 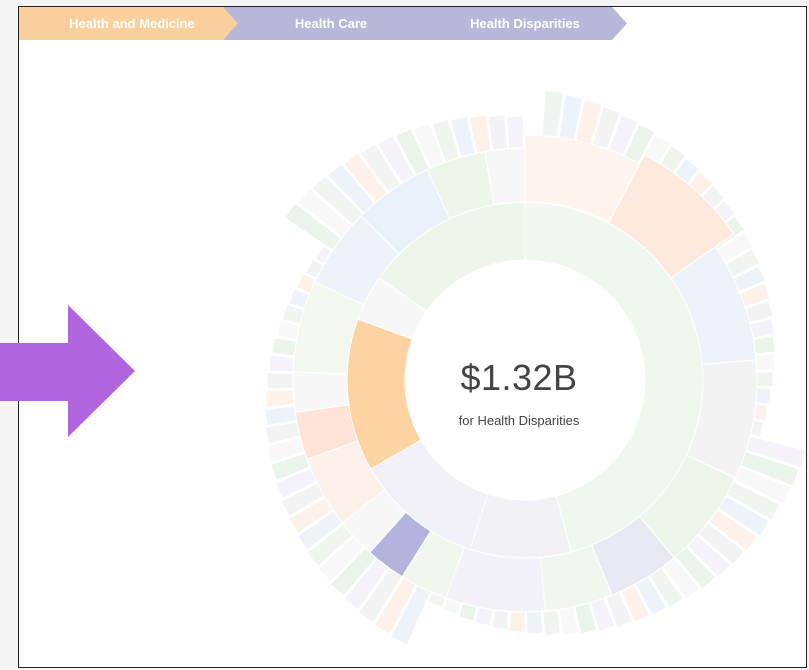 What do you see at coordinates (67, 371) in the screenshot?
I see `arrow-right-icon` at bounding box center [67, 371].